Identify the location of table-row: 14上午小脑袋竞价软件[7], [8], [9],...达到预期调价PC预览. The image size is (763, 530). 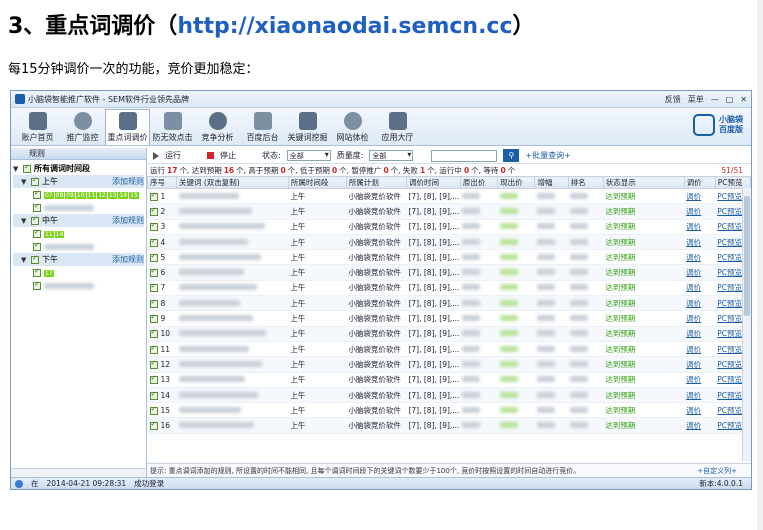
(449, 395).